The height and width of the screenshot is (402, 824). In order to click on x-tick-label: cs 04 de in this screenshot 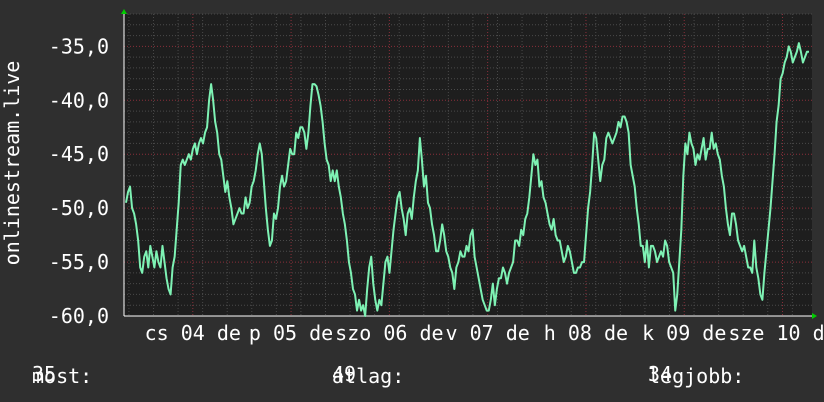, I will do `click(193, 333)`.